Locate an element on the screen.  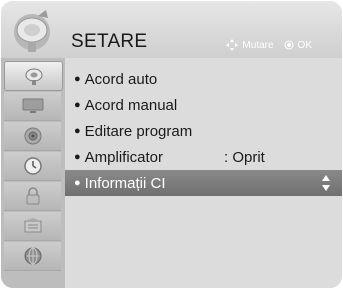
key-hints: Mutare OK is located at coordinates (269, 45).